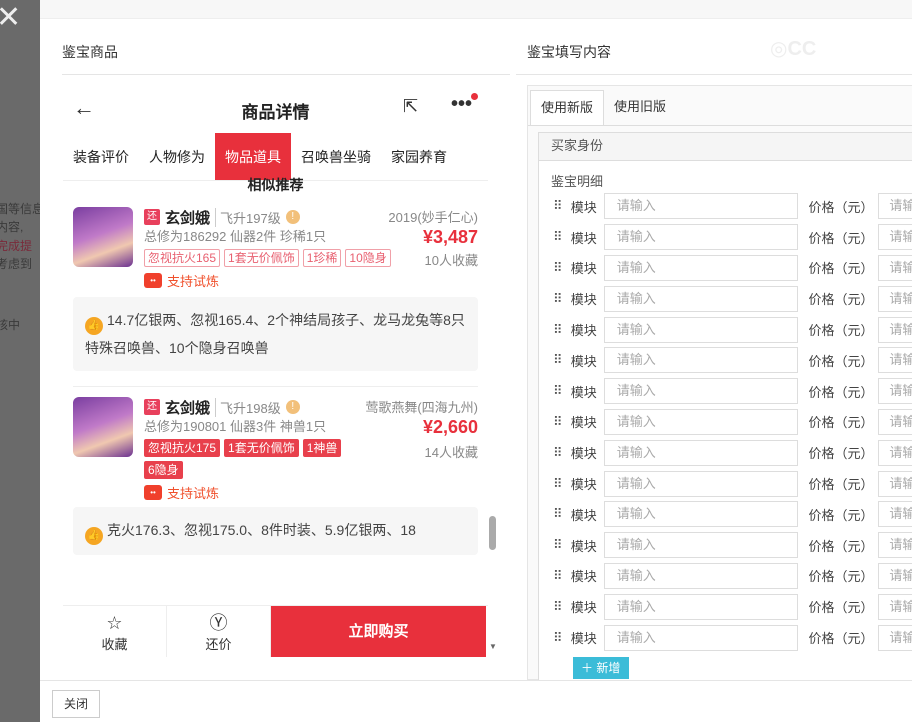  What do you see at coordinates (76, 704) in the screenshot?
I see `close-button: 关闭` at bounding box center [76, 704].